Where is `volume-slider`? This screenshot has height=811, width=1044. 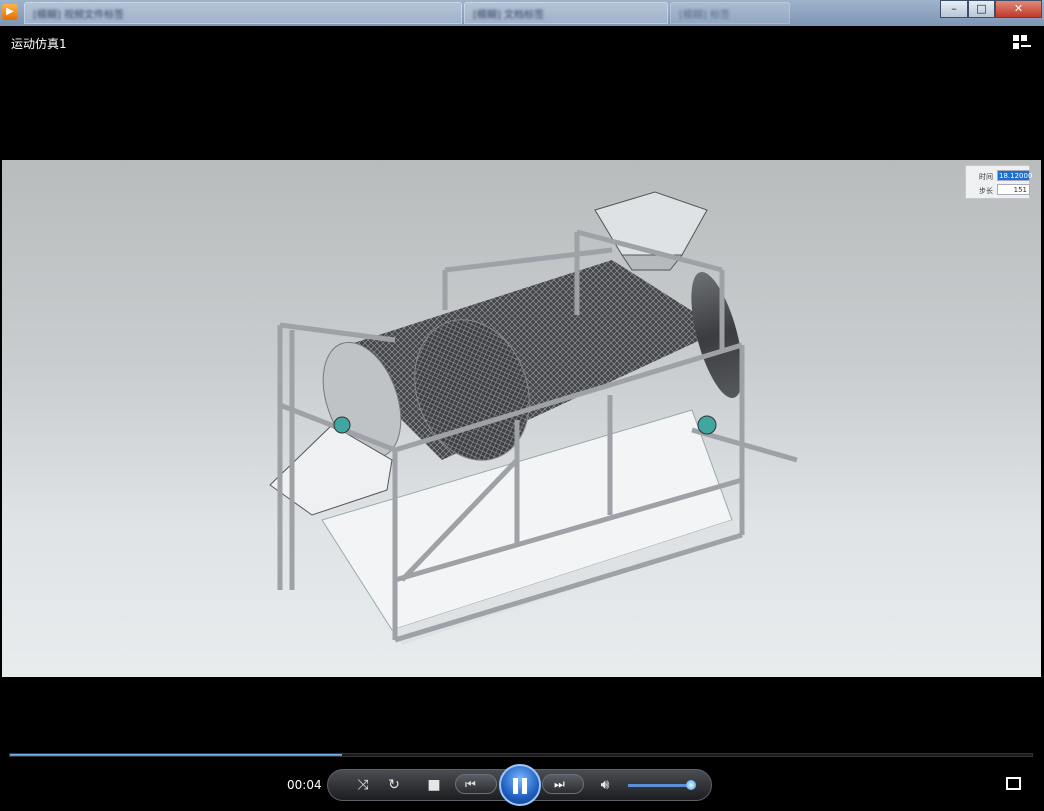
volume-slider is located at coordinates (660, 785).